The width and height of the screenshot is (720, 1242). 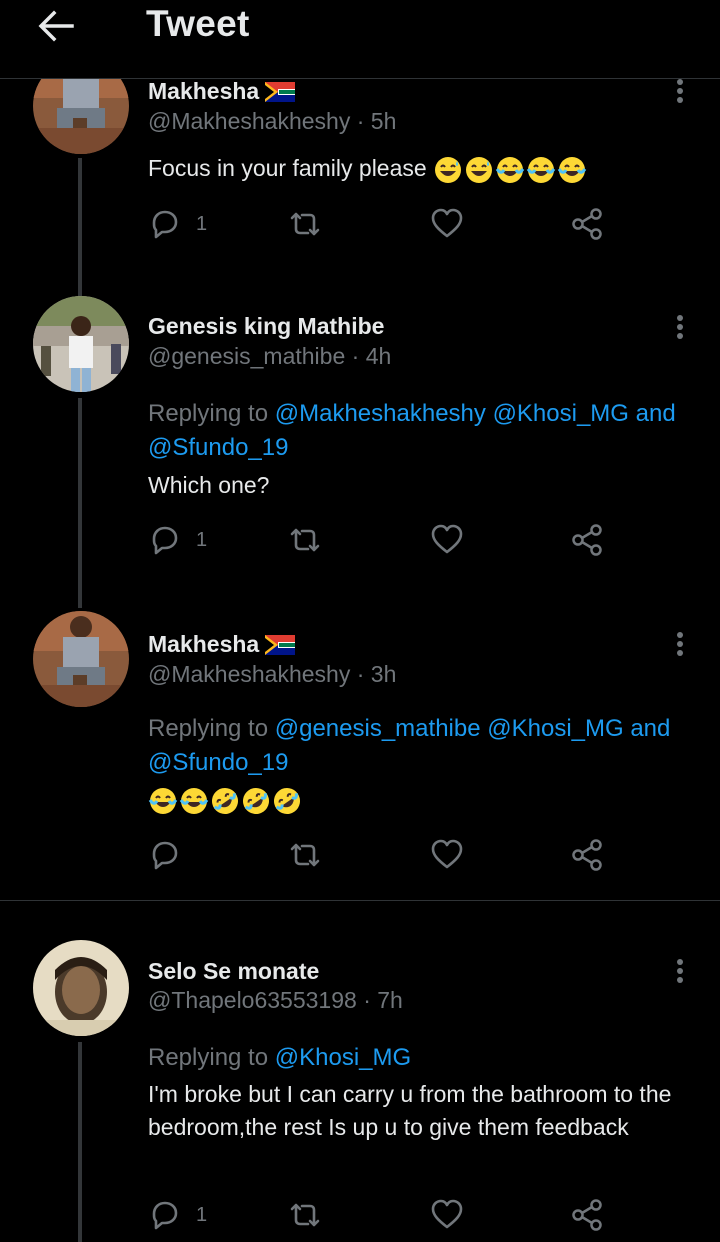 What do you see at coordinates (380, 413) in the screenshot?
I see `mention-link: @Makheshakheshy` at bounding box center [380, 413].